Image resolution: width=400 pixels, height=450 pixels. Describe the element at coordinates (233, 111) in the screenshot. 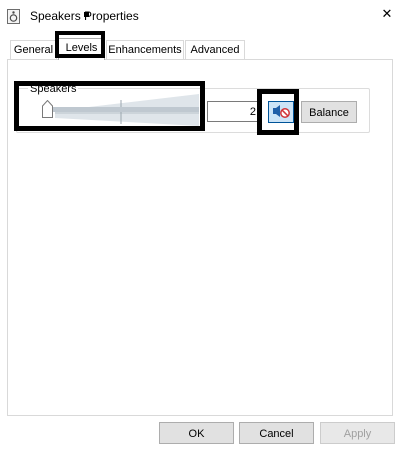

I see `volume-value-field` at that location.